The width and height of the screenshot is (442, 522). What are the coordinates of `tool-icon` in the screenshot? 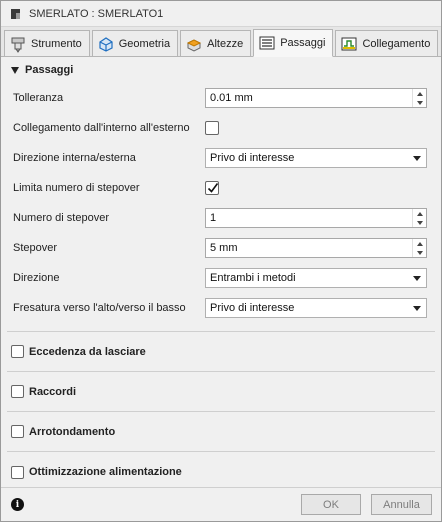 It's located at (18, 45).